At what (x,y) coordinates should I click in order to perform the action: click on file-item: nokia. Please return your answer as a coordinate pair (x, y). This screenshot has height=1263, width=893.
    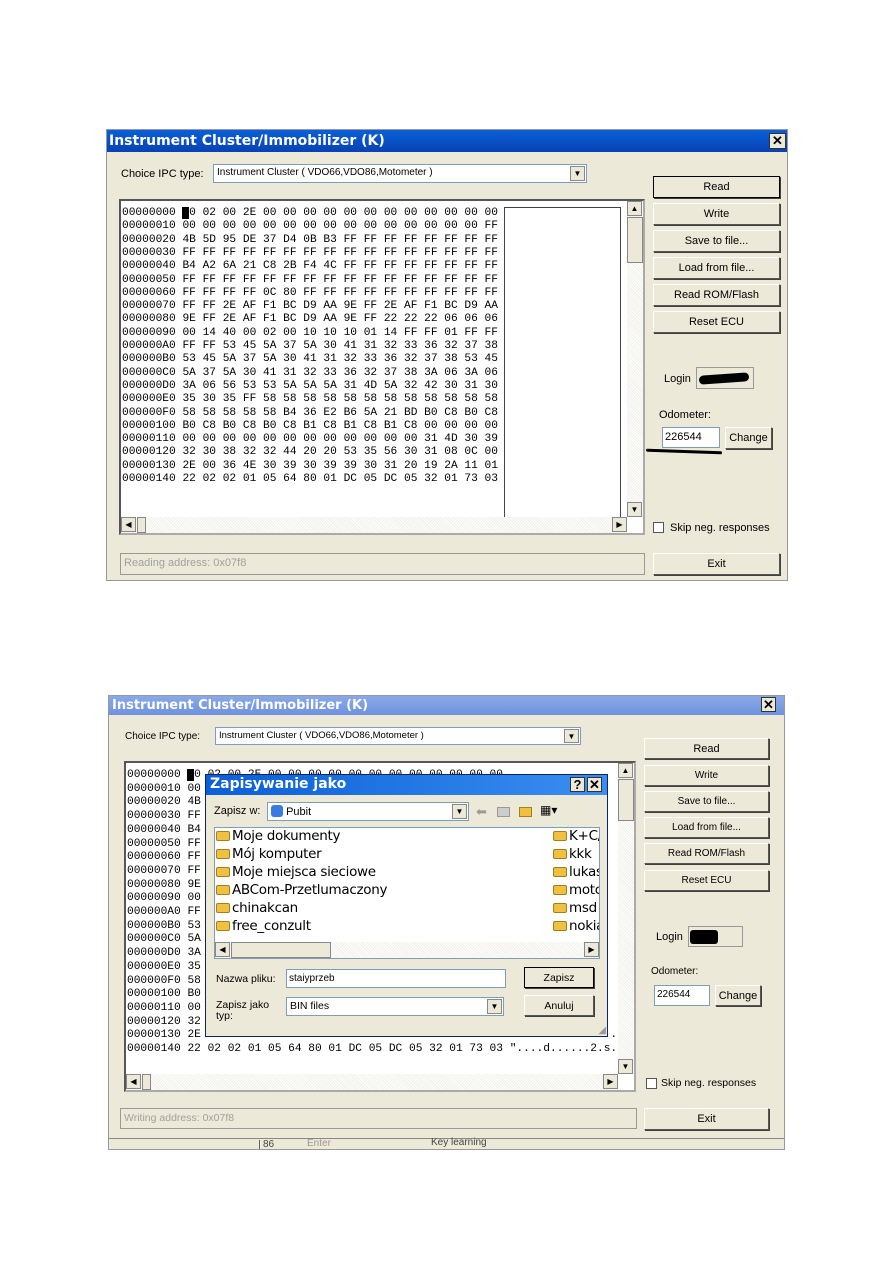
    Looking at the image, I should click on (576, 926).